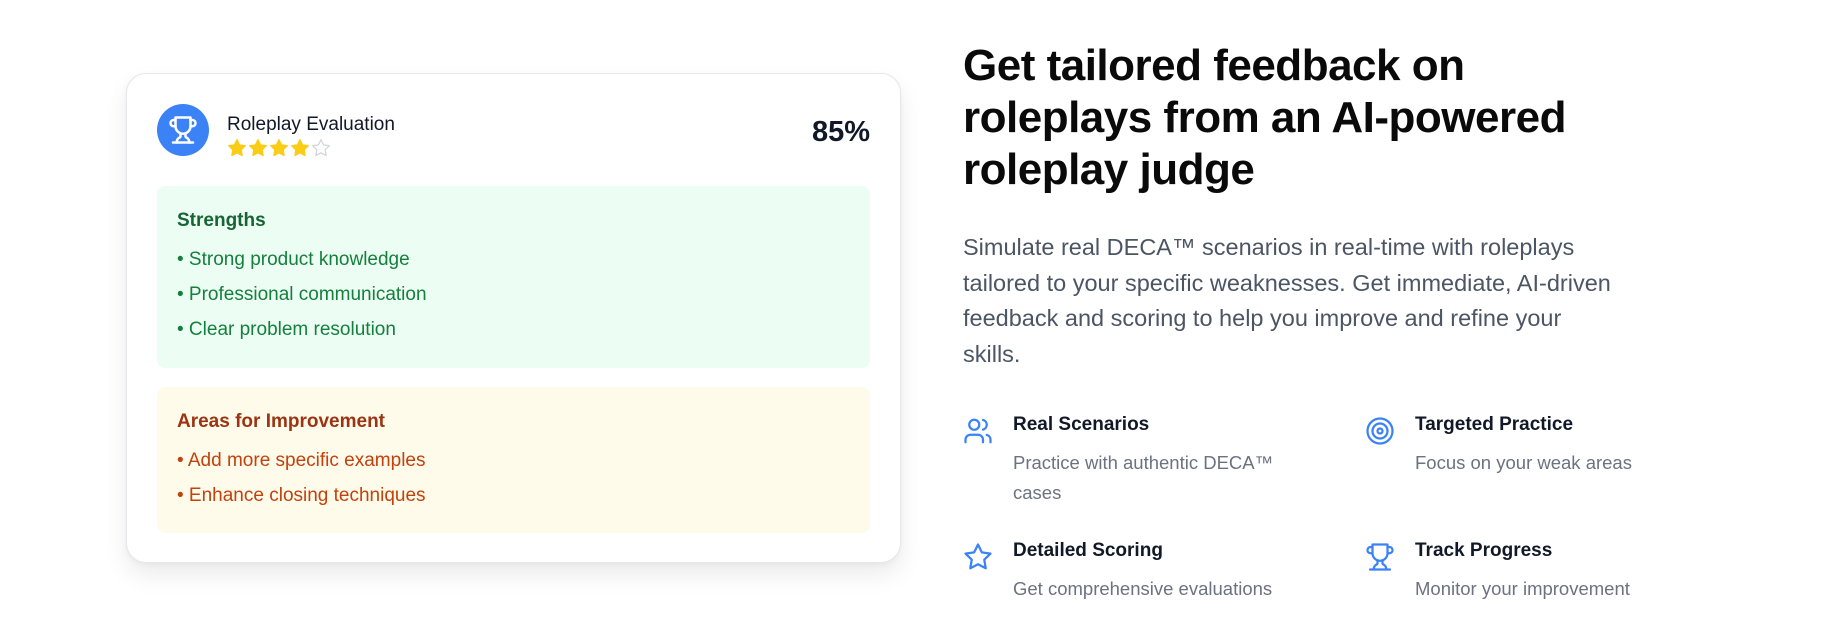  What do you see at coordinates (301, 495) in the screenshot?
I see `improvement-item: • Enhance closing techniques` at bounding box center [301, 495].